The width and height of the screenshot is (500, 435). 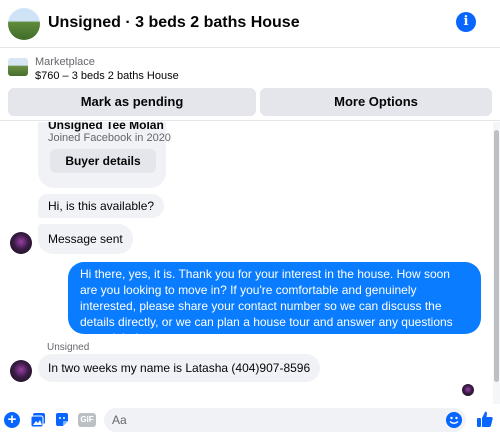 I want to click on message-input: Aa, so click(x=285, y=420).